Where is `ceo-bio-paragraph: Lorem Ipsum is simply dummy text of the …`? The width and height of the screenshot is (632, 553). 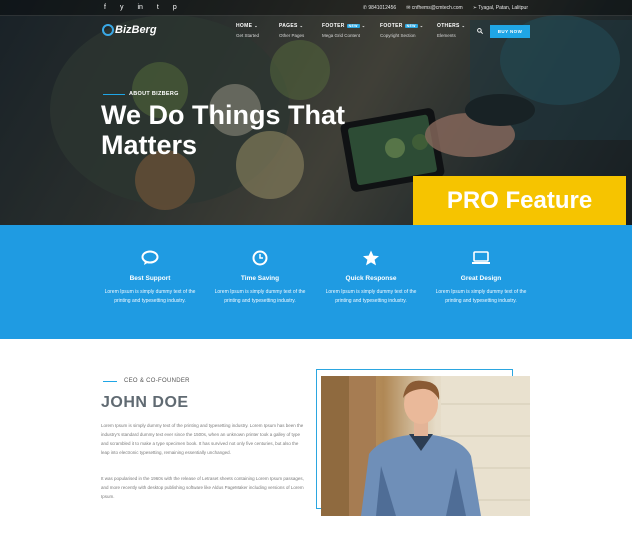
ceo-bio-paragraph: Lorem Ipsum is simply dummy text of the … is located at coordinates (202, 439).